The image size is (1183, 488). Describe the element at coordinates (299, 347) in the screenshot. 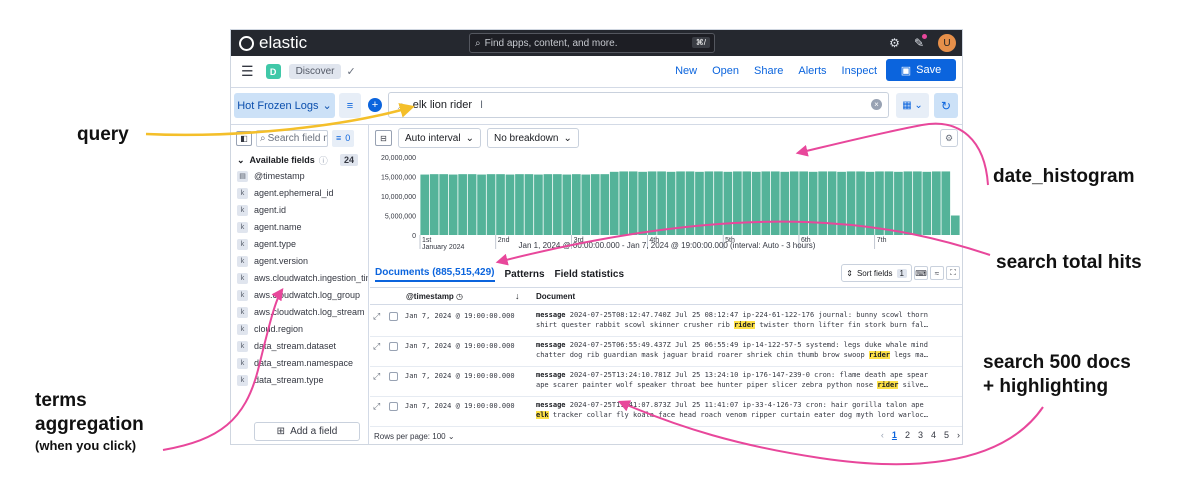

I see `field-item: k data_stream.dataset` at that location.